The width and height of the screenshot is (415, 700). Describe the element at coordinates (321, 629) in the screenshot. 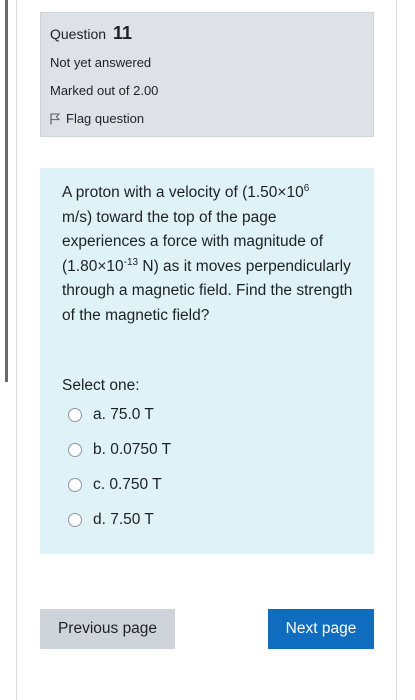

I see `next-page-button: Next page` at that location.